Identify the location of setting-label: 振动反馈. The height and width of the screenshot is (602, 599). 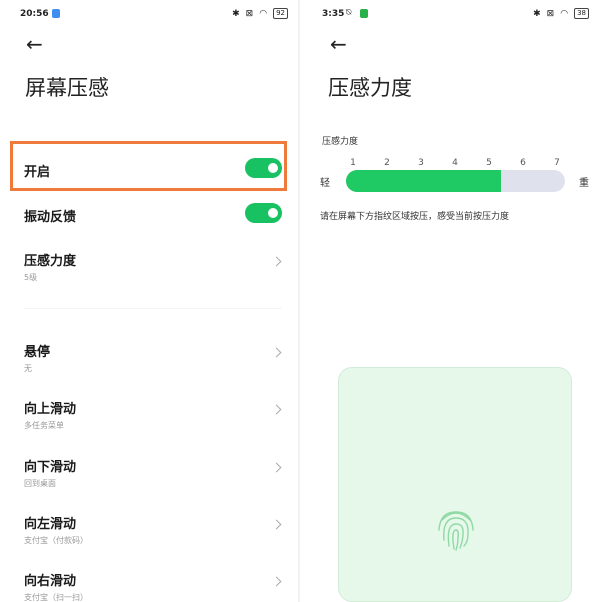
(50, 217).